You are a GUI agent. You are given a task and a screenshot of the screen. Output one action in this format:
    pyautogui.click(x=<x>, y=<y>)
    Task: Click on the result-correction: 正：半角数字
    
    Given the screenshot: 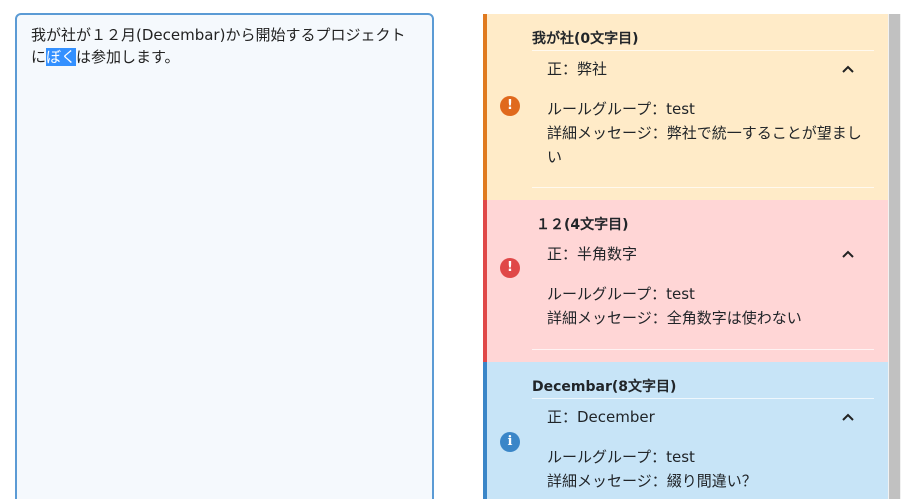 What is the action you would take?
    pyautogui.click(x=592, y=254)
    